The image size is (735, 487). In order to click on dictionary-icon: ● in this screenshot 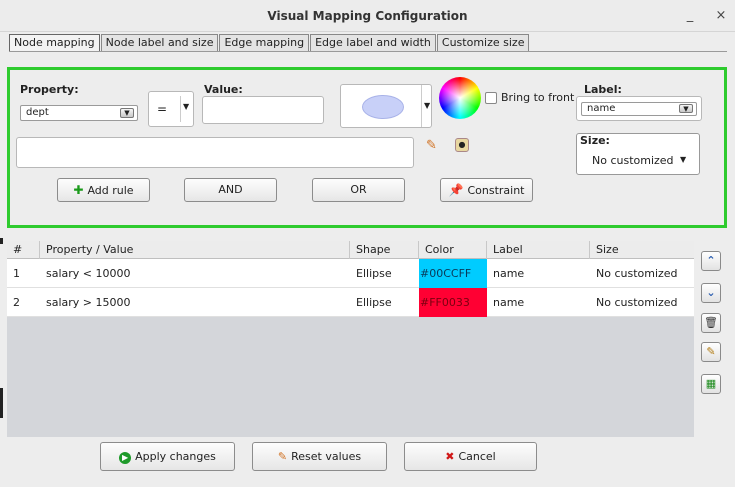, I will do `click(462, 145)`.